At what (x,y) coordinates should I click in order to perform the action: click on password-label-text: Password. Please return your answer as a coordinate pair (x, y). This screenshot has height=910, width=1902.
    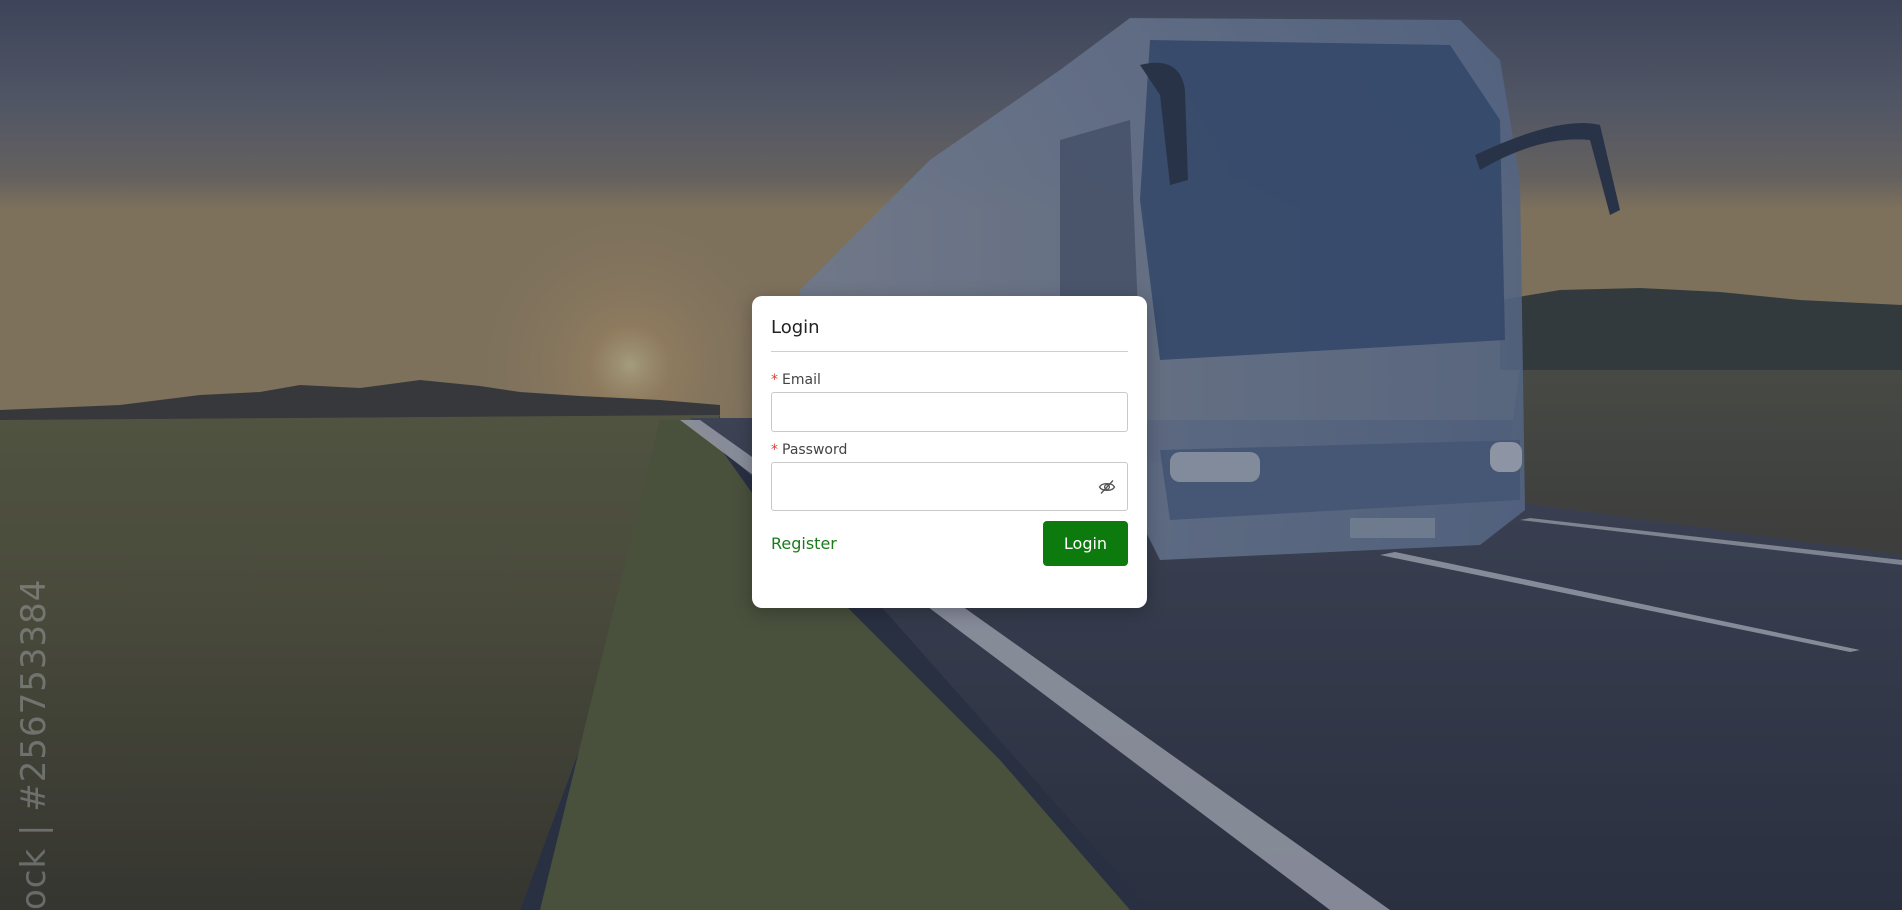
    Looking at the image, I should click on (815, 450).